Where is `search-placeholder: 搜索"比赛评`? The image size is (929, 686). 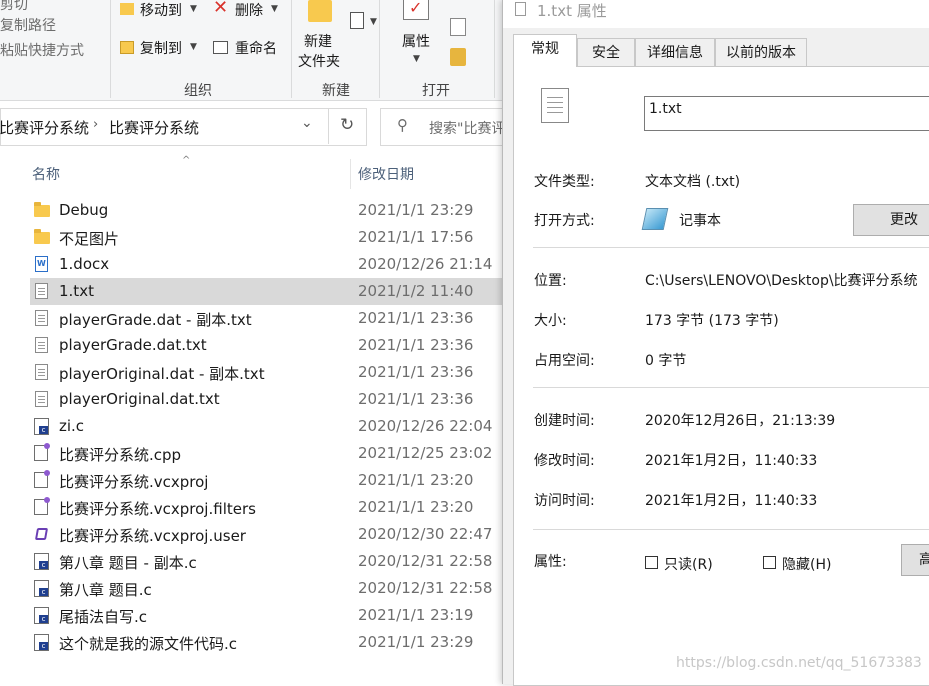
search-placeholder: 搜索"比赛评 is located at coordinates (466, 129).